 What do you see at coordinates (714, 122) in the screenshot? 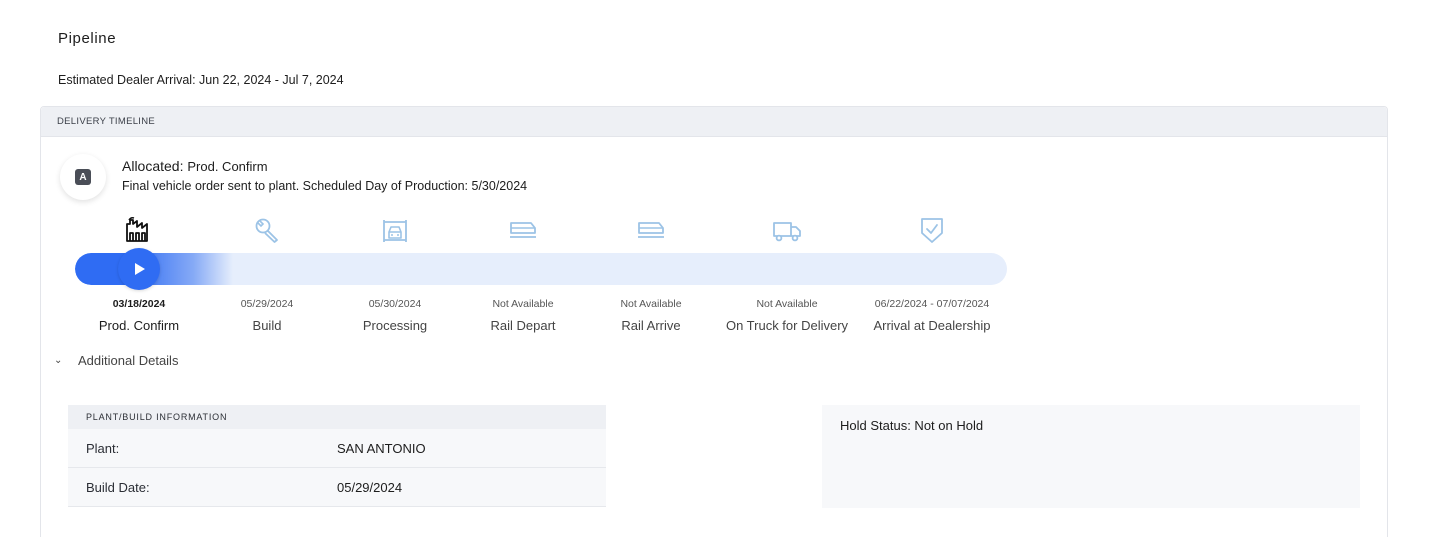
I see `card-header: DELIVERY TIMELINE` at bounding box center [714, 122].